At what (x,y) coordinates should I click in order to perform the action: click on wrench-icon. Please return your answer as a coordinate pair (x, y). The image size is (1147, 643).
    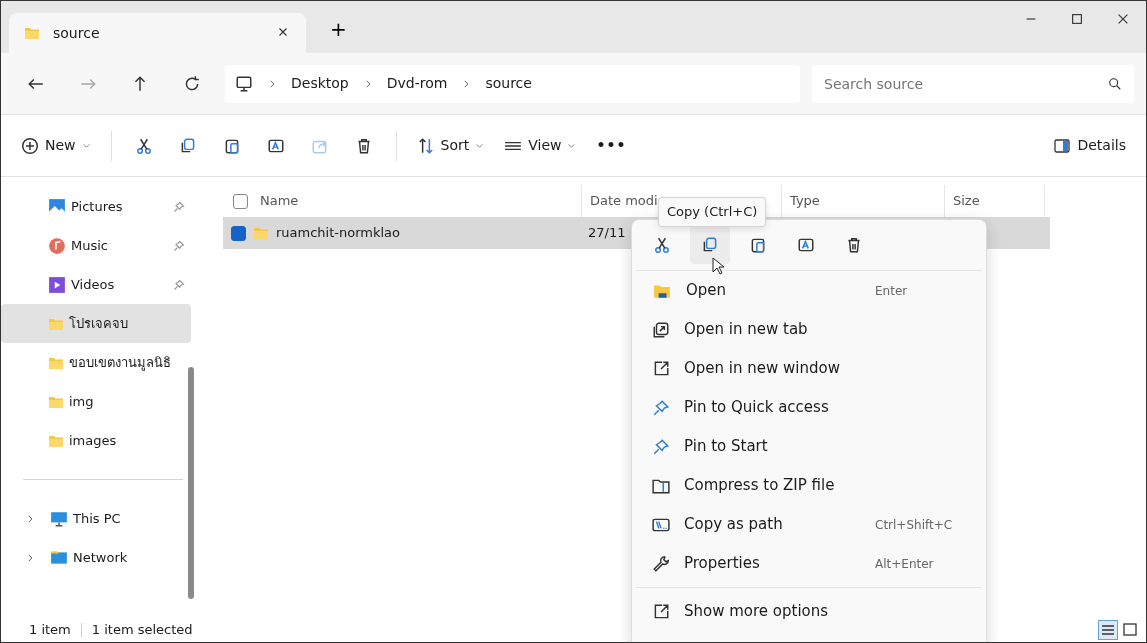
    Looking at the image, I should click on (661, 563).